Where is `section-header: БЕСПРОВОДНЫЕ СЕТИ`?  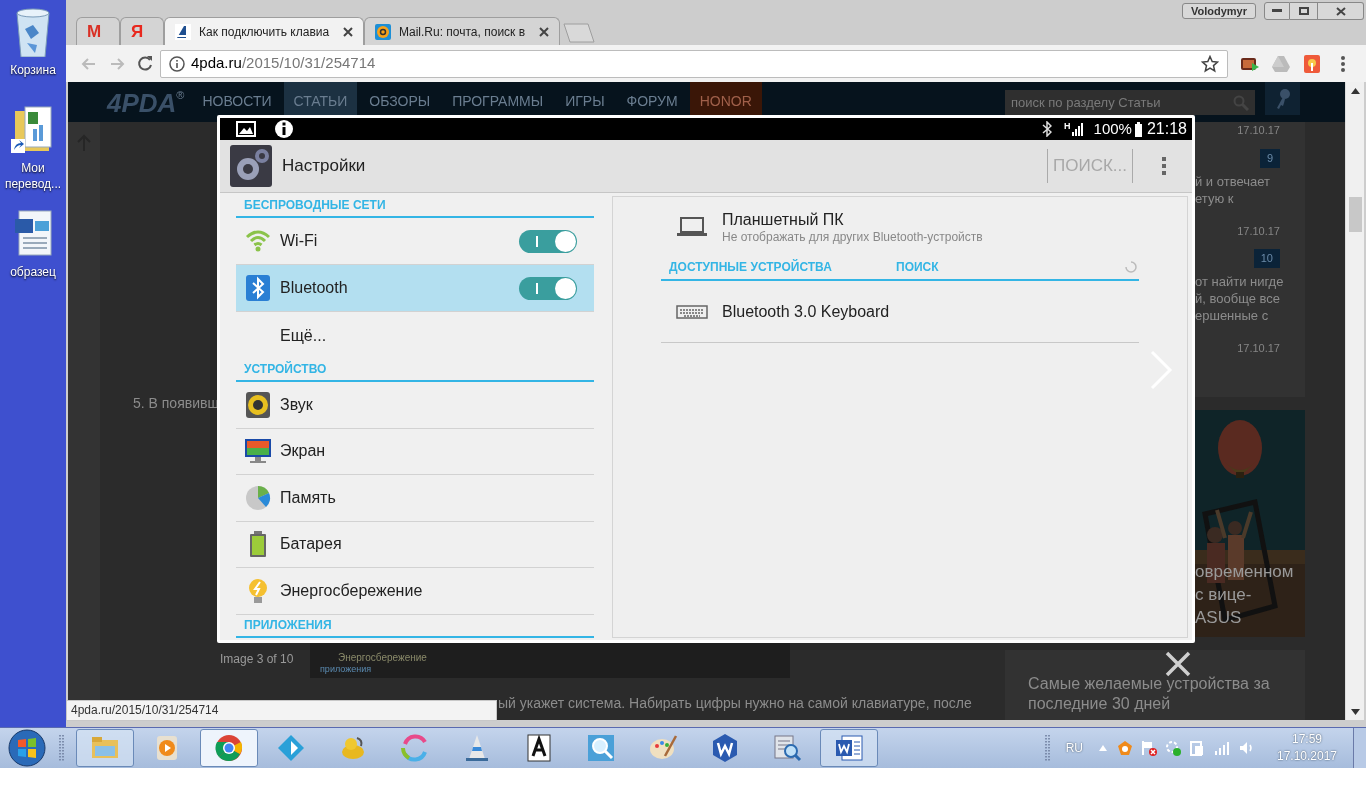 section-header: БЕСПРОВОДНЫЕ СЕТИ is located at coordinates (415, 207).